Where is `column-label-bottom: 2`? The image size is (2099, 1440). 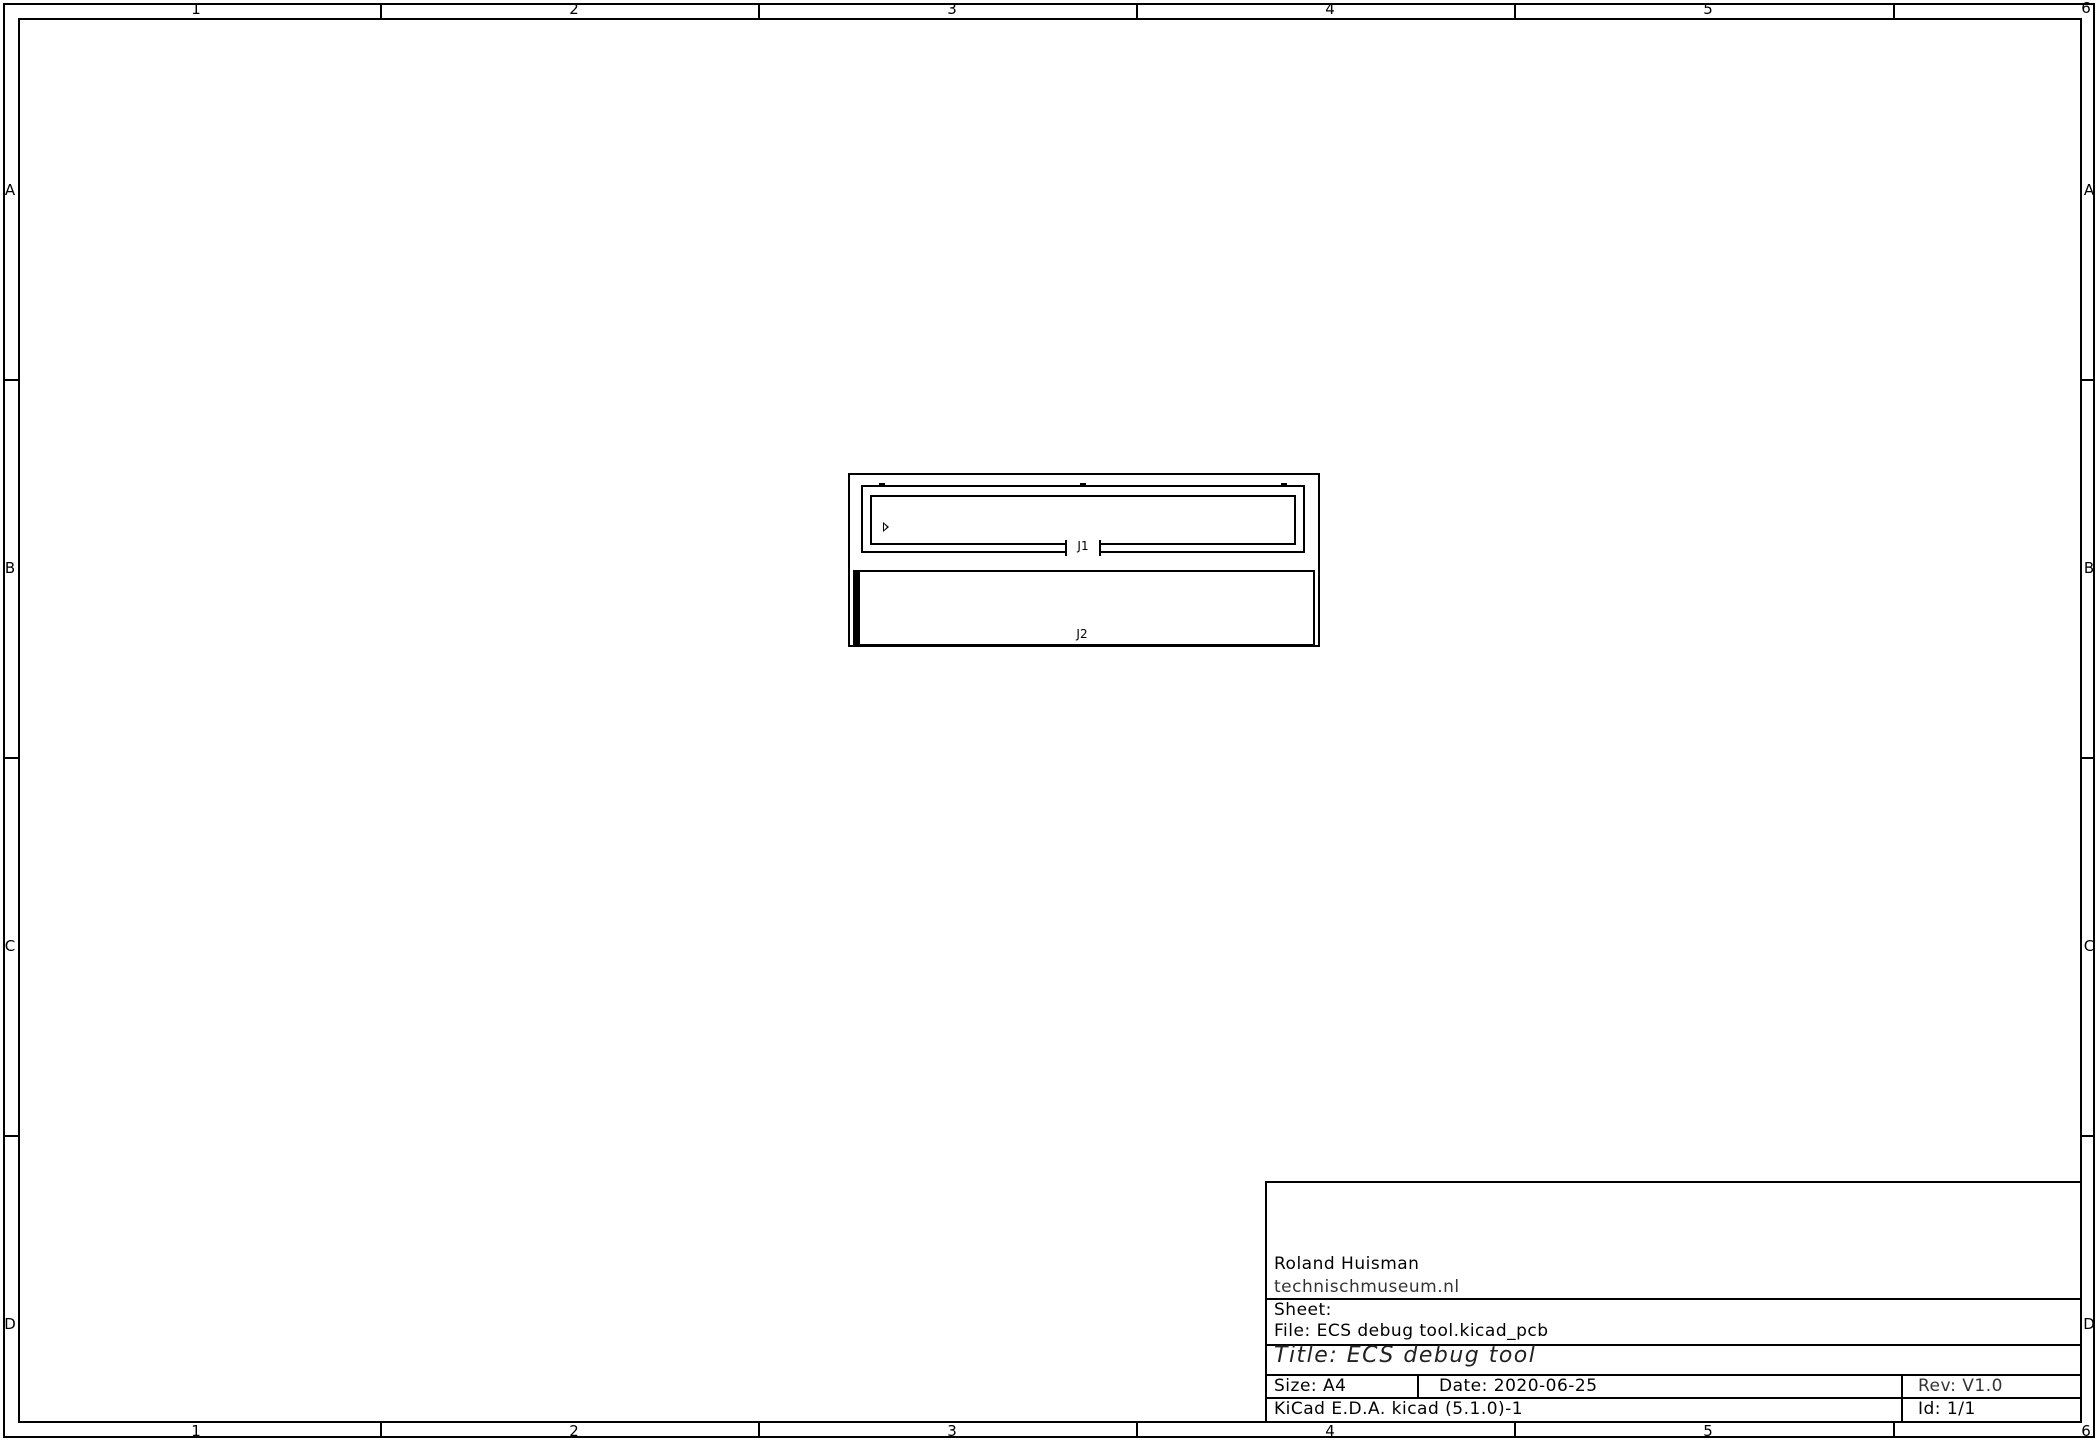
column-label-bottom: 2 is located at coordinates (574, 1431).